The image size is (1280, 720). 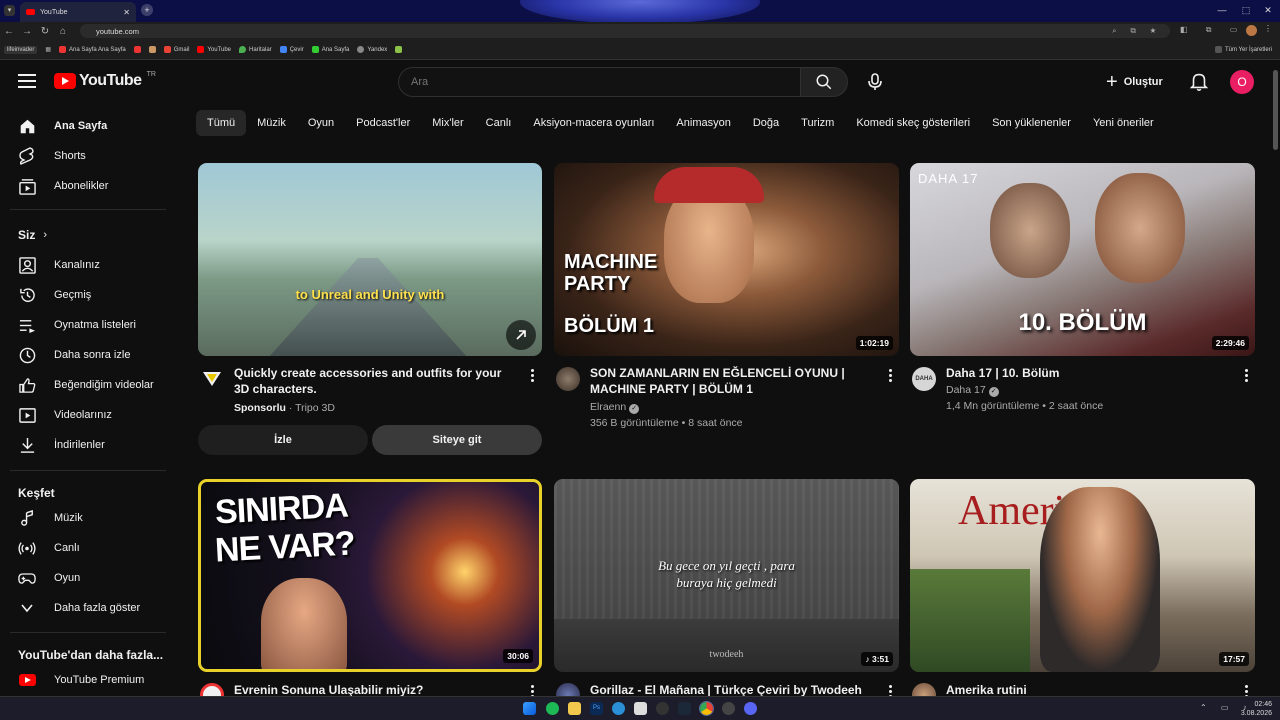 I want to click on youtube-logo: YouTube TR, so click(x=105, y=80).